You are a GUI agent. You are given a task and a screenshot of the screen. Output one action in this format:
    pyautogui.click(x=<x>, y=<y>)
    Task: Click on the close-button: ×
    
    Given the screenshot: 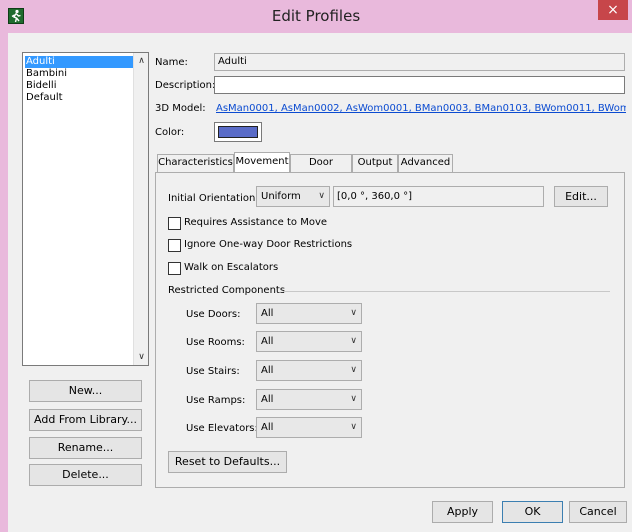 What is the action you would take?
    pyautogui.click(x=613, y=10)
    